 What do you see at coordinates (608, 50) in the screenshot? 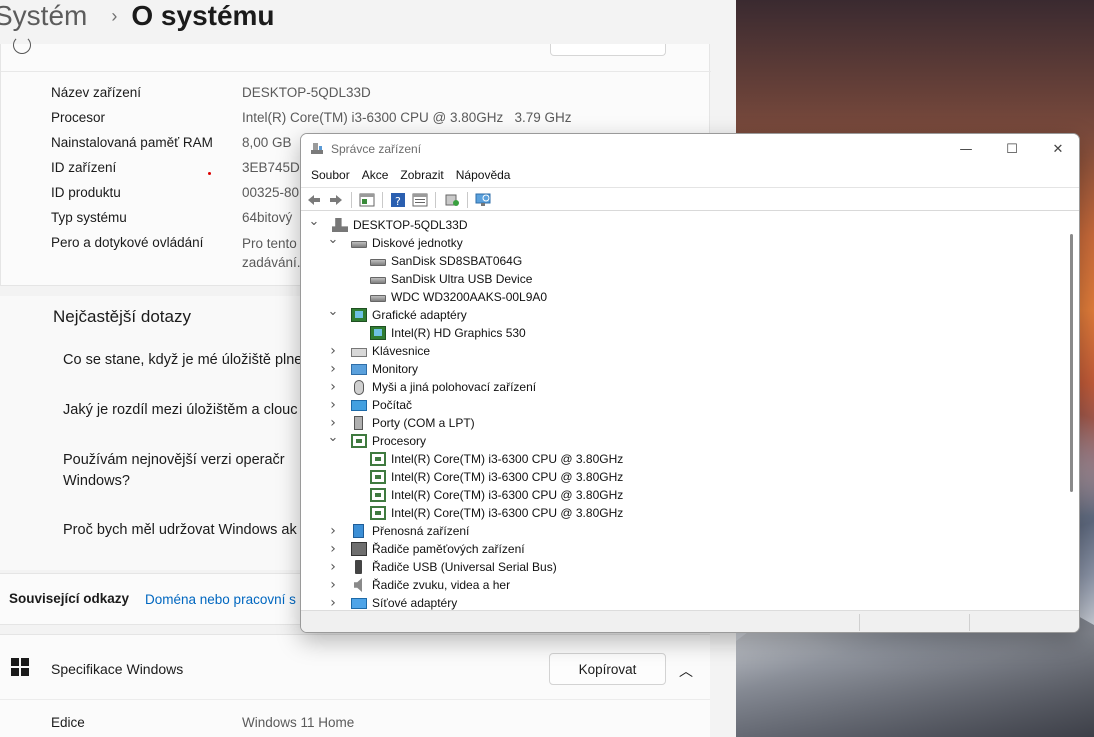
I see `rename-button` at bounding box center [608, 50].